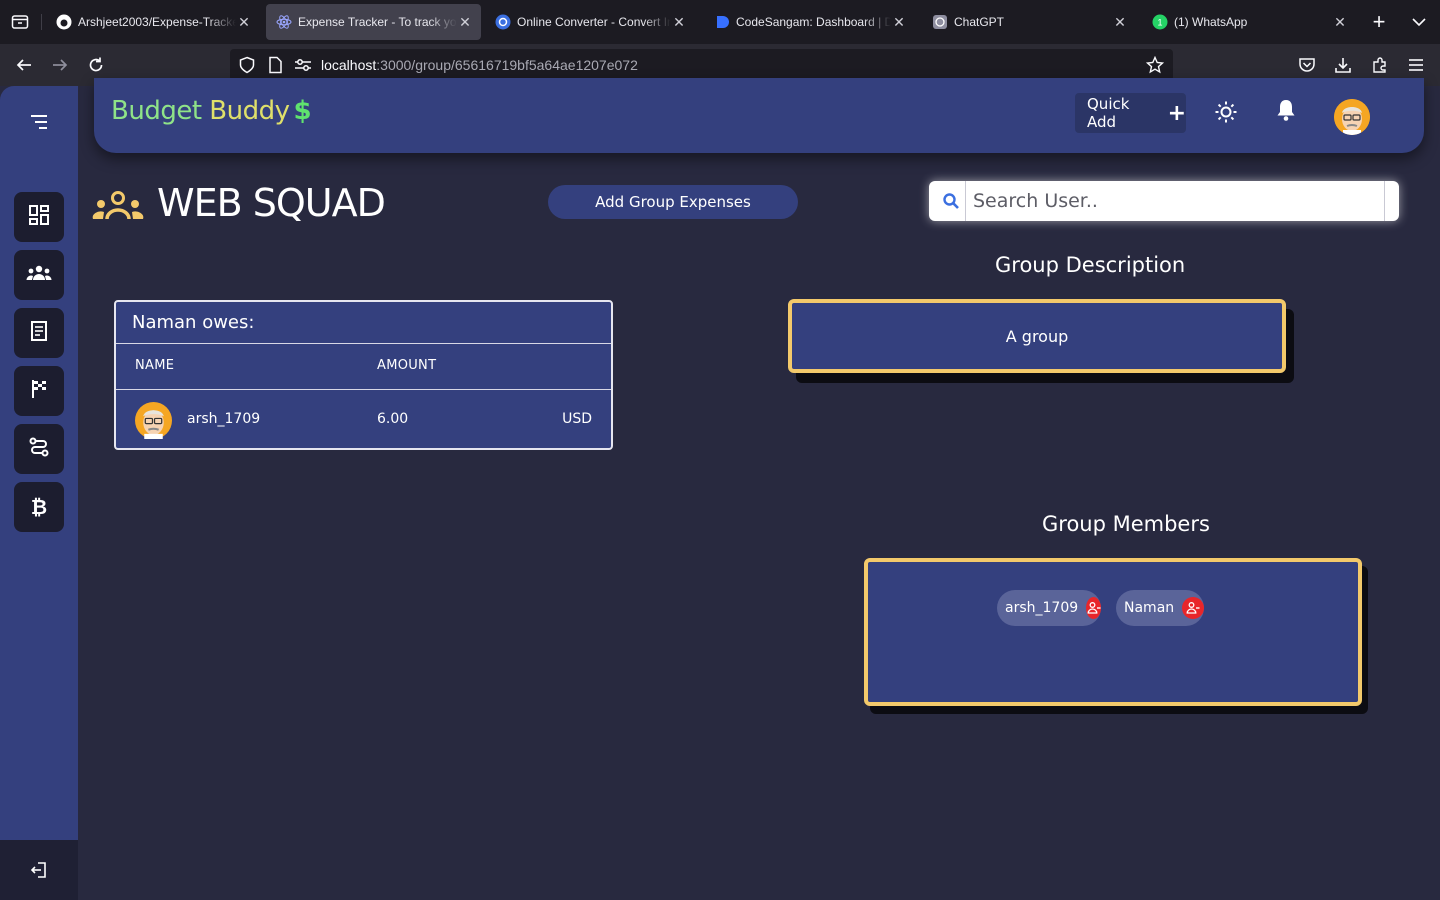  Describe the element at coordinates (407, 365) in the screenshot. I see `column-header-amount: AMOUNT` at that location.